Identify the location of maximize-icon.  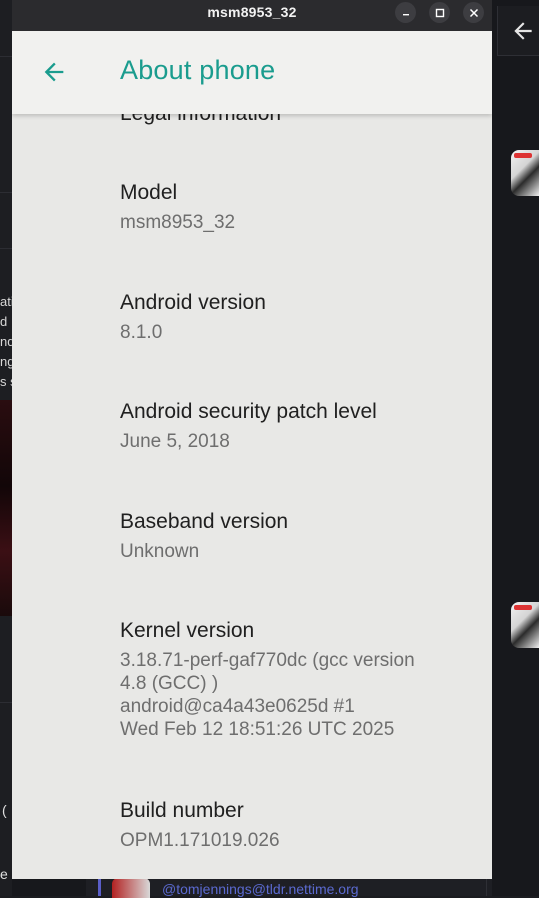
(439, 12).